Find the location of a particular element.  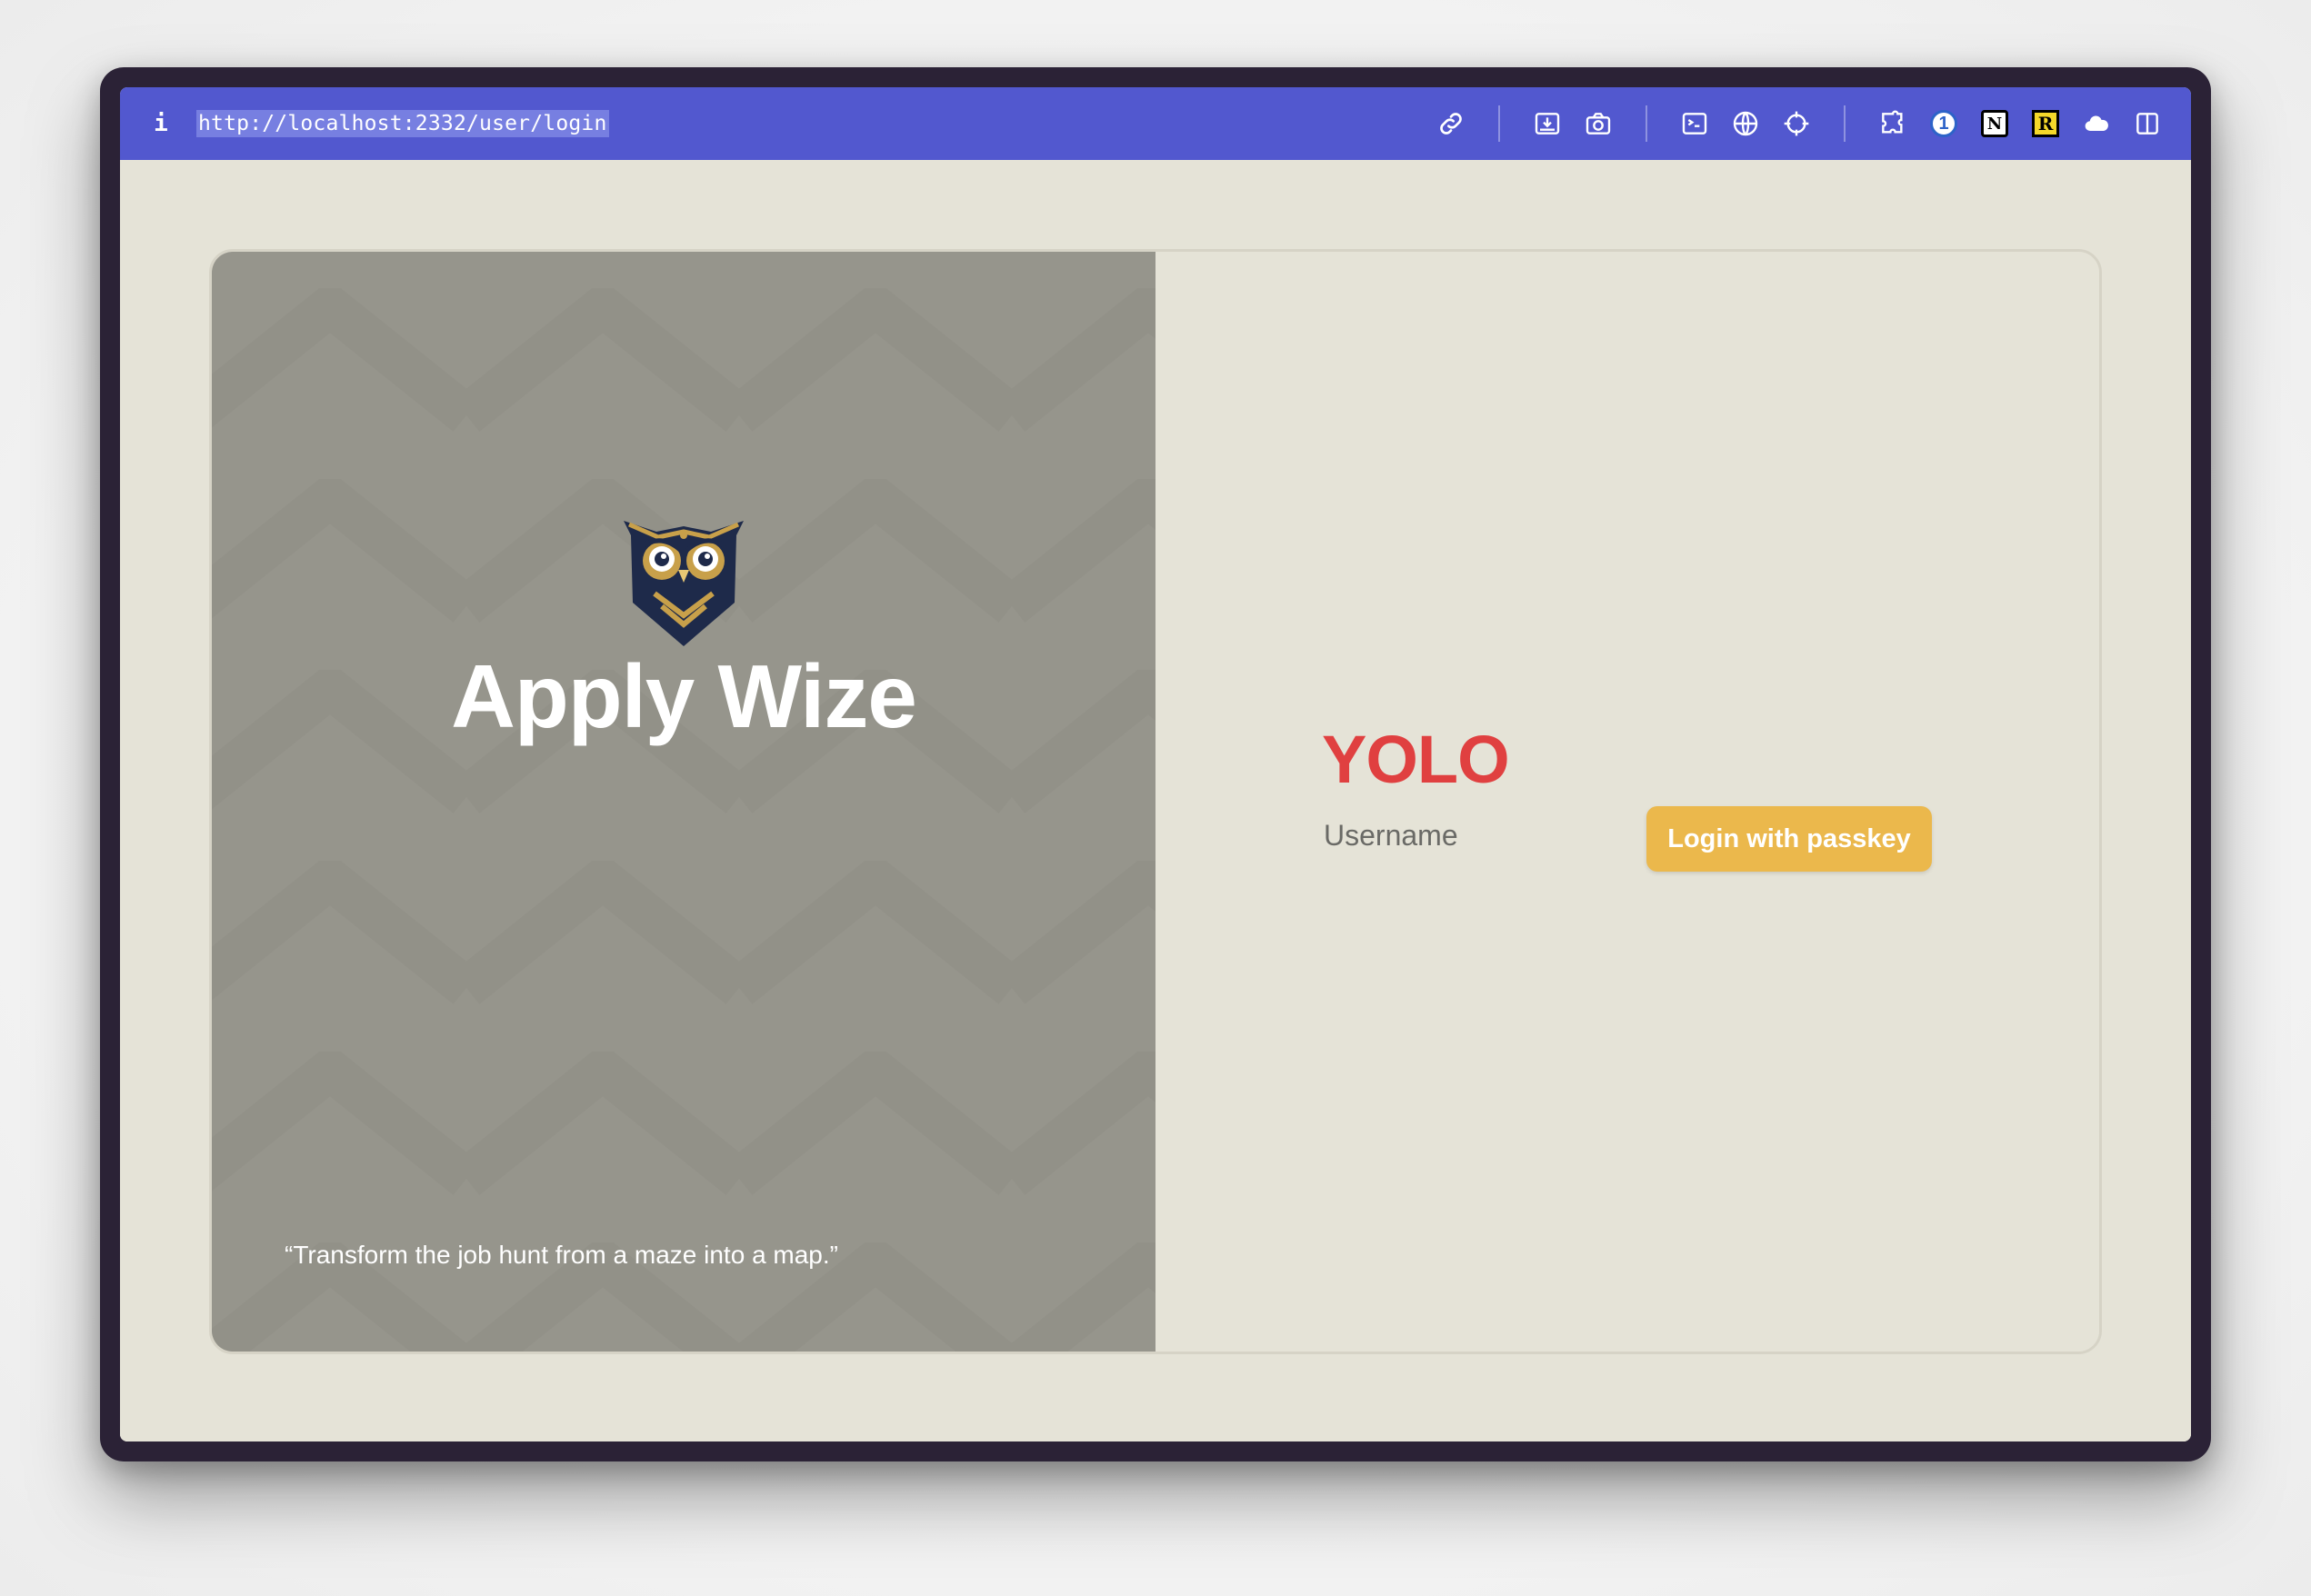

r-extension-icon: R is located at coordinates (2045, 123).